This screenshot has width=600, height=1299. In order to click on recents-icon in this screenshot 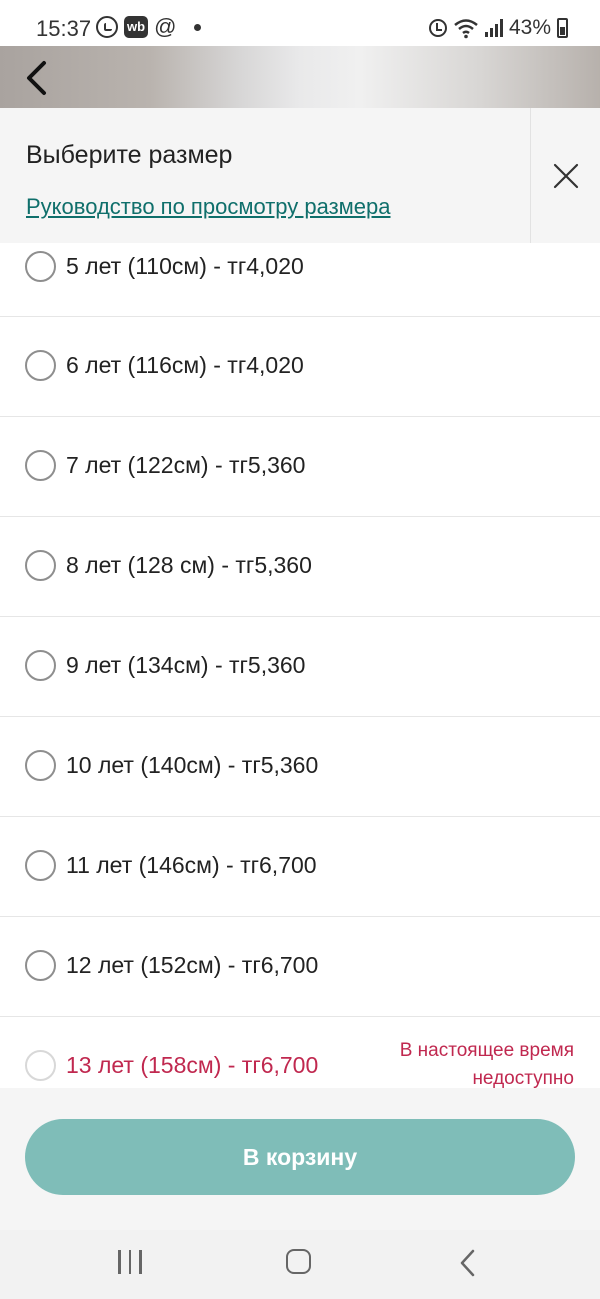, I will do `click(130, 1262)`.